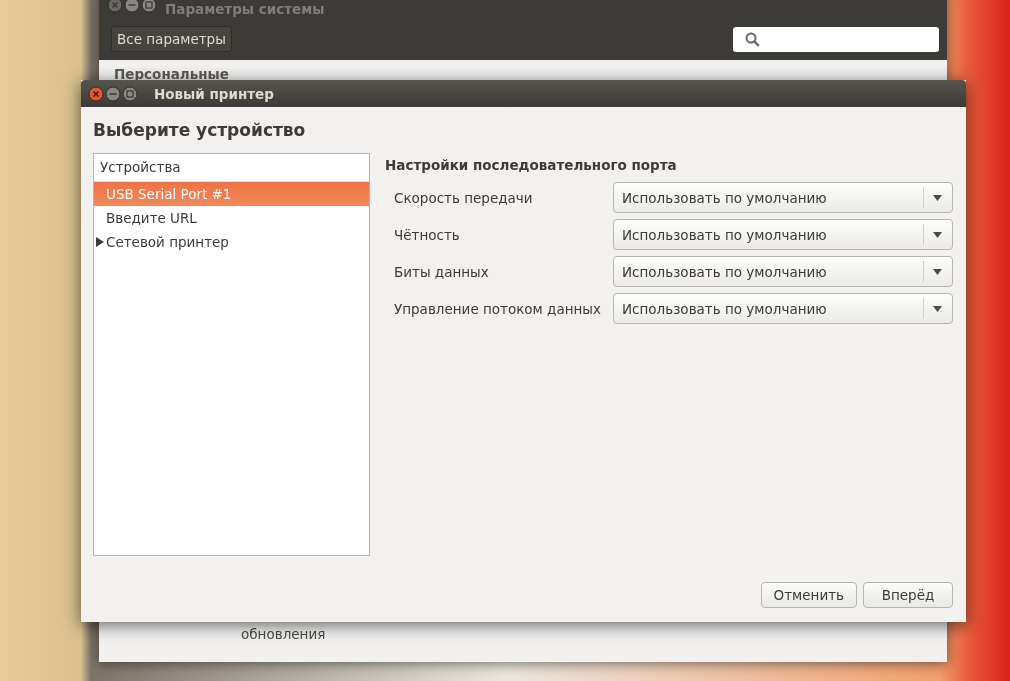 This screenshot has width=1010, height=681. Describe the element at coordinates (100, 242) in the screenshot. I see `expander-icon` at that location.